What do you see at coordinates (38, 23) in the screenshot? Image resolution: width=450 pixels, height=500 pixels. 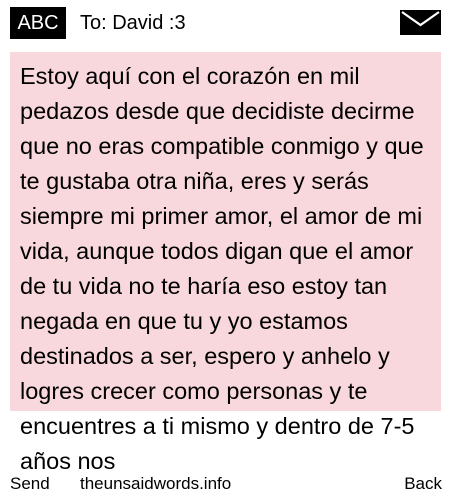 I see `input-mode-indicator: ABC` at bounding box center [38, 23].